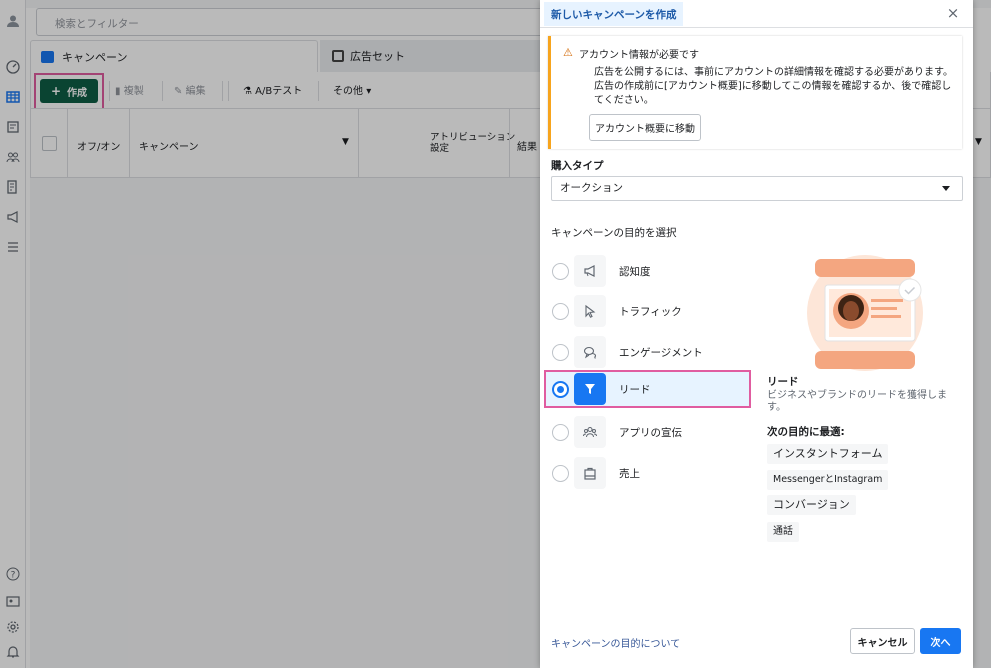 This screenshot has width=991, height=668. Describe the element at coordinates (639, 55) in the screenshot. I see `warning-title: アカウント情報が必要です` at that location.